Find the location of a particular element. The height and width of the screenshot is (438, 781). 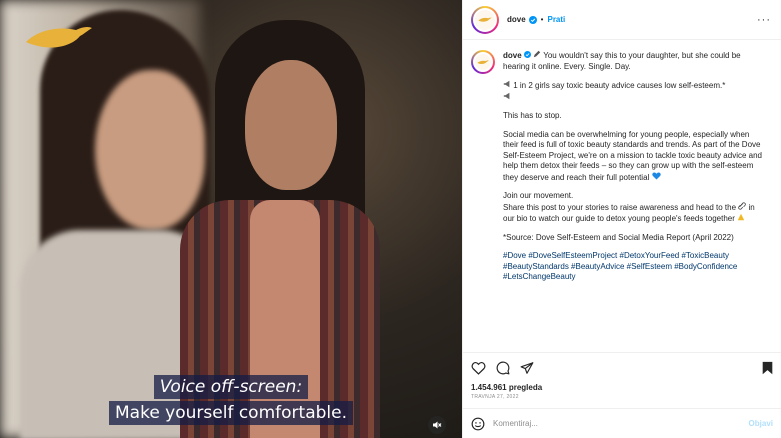

person-left-face is located at coordinates (150, 150).